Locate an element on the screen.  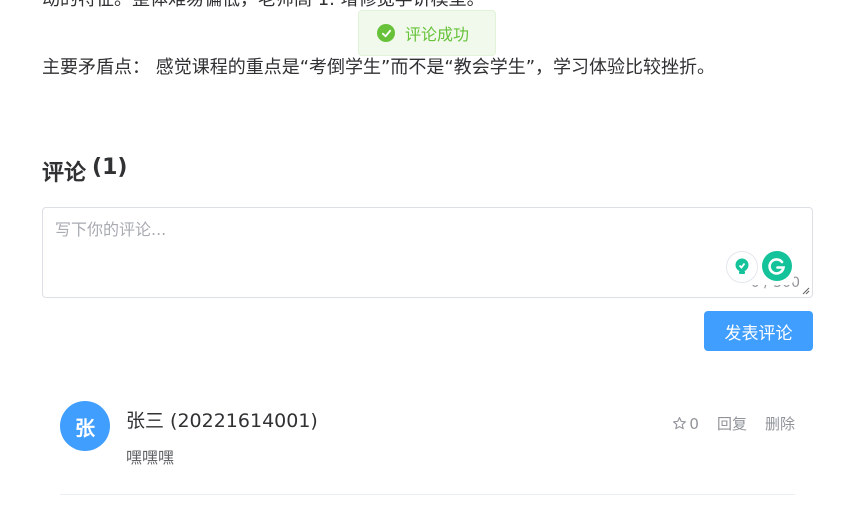
grammarly-widget is located at coordinates (759, 267).